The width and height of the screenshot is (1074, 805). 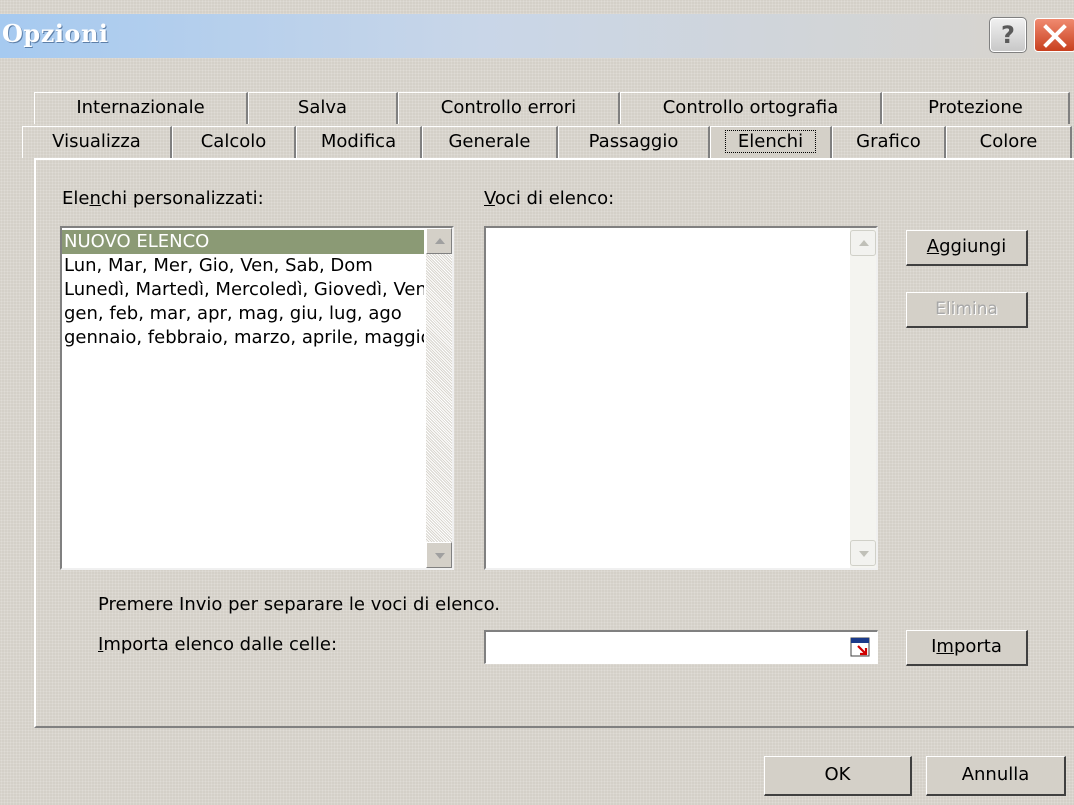 What do you see at coordinates (97, 142) in the screenshot?
I see `tab-visualizza: Visualizza` at bounding box center [97, 142].